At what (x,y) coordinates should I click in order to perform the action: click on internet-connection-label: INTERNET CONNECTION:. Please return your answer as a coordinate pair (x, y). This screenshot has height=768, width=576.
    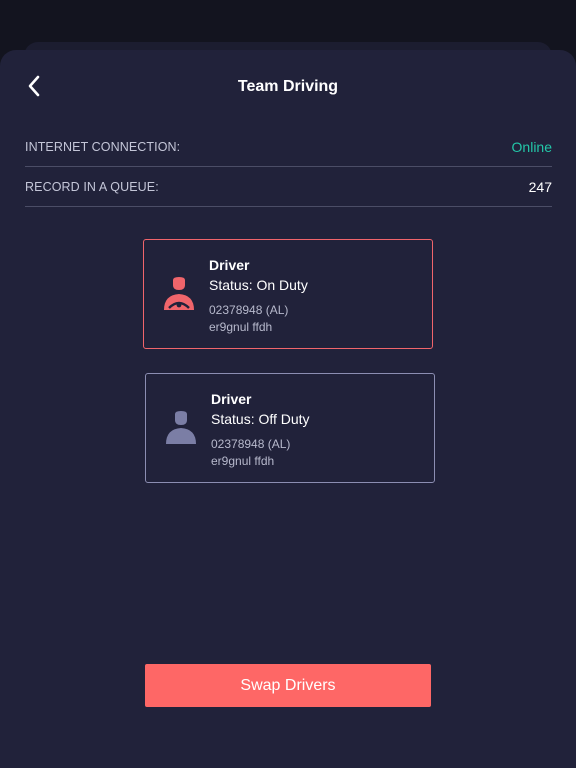
    Looking at the image, I should click on (103, 146).